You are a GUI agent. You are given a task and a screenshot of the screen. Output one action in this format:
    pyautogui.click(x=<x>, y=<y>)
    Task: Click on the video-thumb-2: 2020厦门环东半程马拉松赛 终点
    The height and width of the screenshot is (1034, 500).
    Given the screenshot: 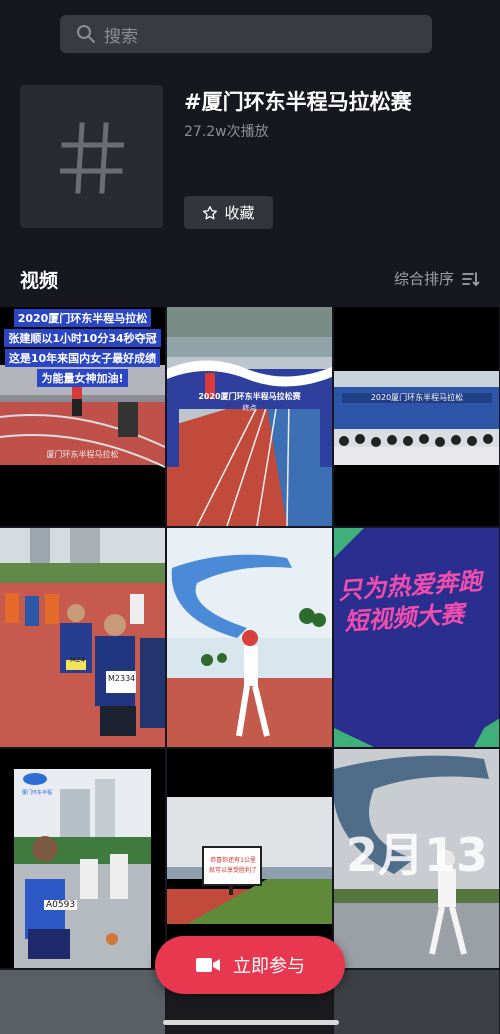 What is the action you would take?
    pyautogui.click(x=249, y=416)
    